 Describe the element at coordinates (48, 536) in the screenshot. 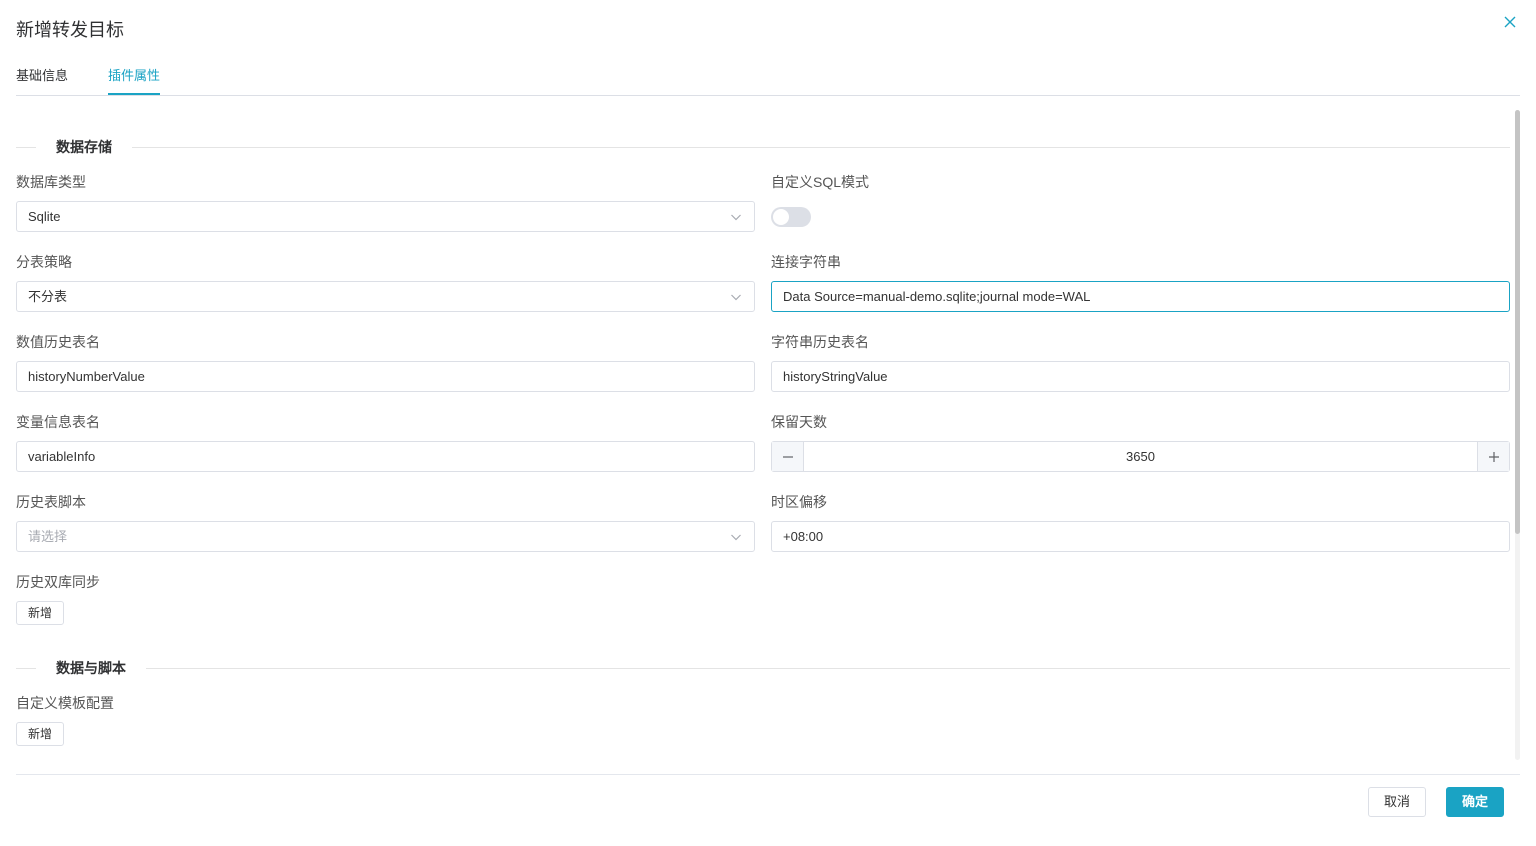

I see `history-script-placeholder: 请选择` at that location.